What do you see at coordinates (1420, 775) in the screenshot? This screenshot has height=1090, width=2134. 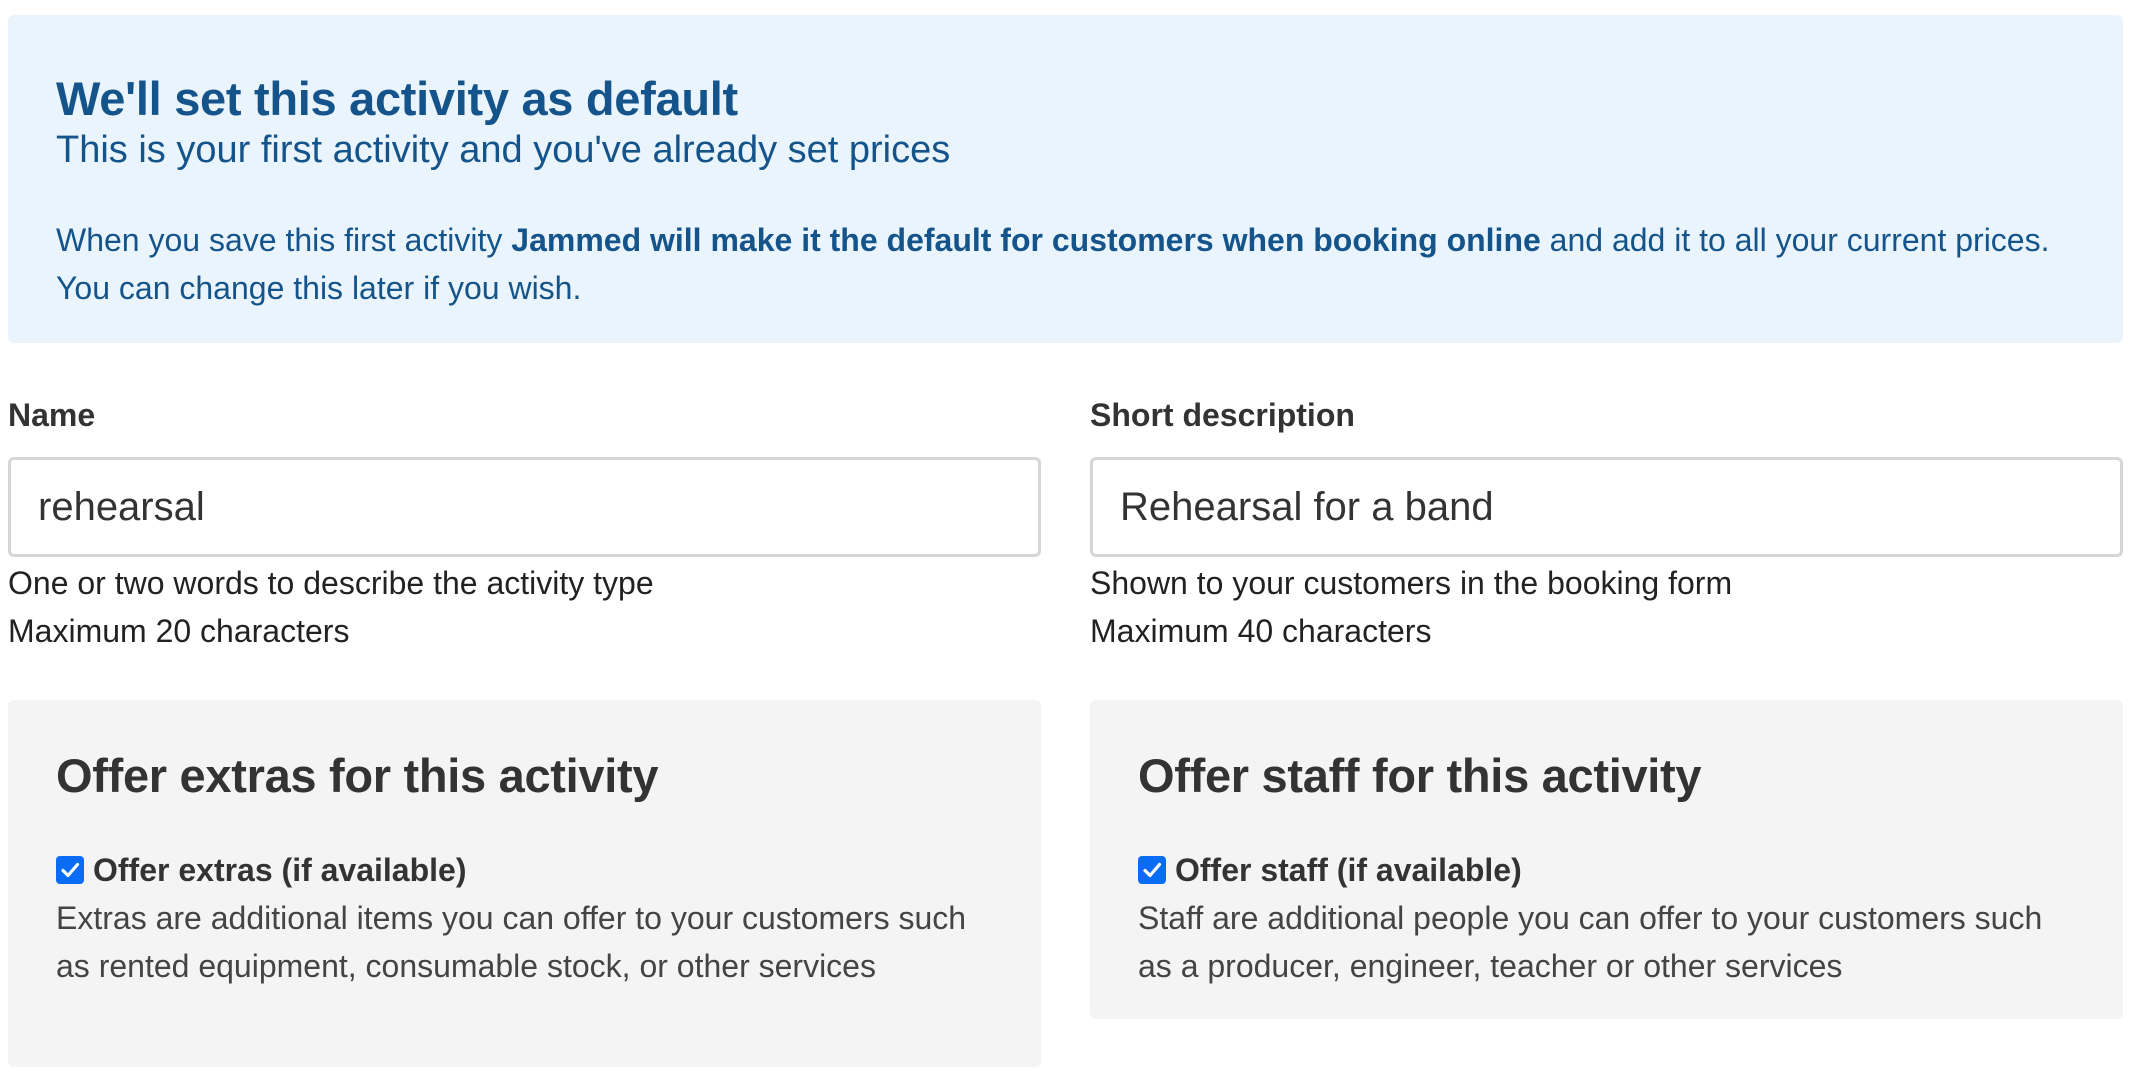 I see `offer-staff-title: Offer staff for this activity` at bounding box center [1420, 775].